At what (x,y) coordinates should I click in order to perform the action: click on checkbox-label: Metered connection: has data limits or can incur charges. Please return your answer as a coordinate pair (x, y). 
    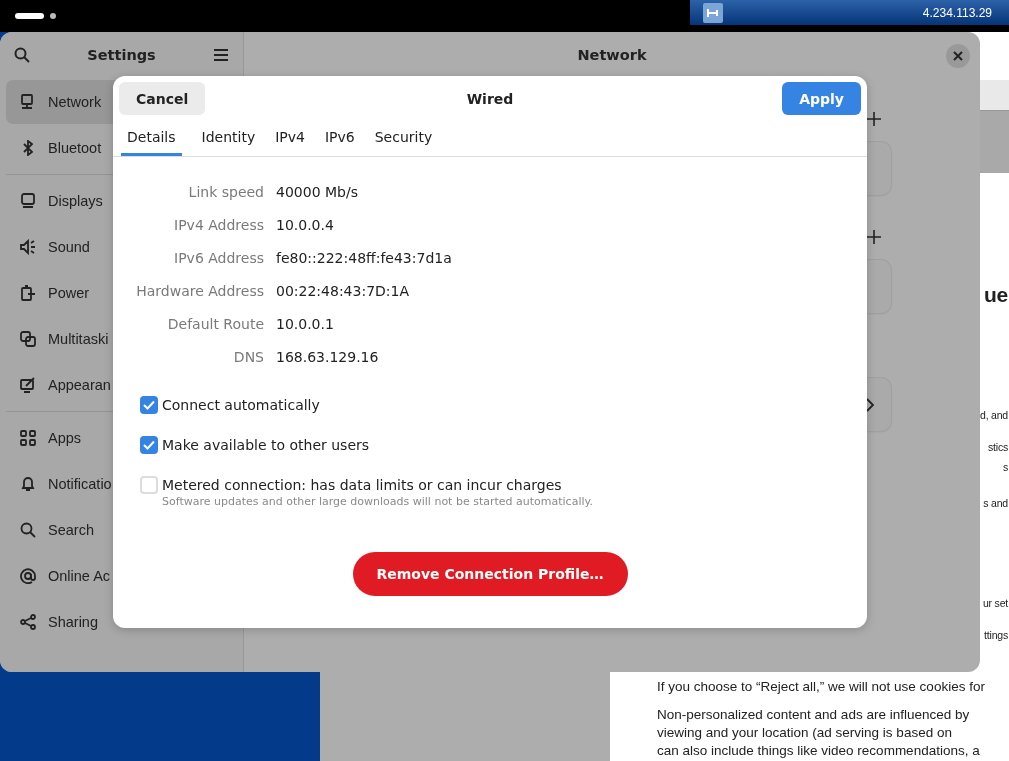
    Looking at the image, I should click on (362, 485).